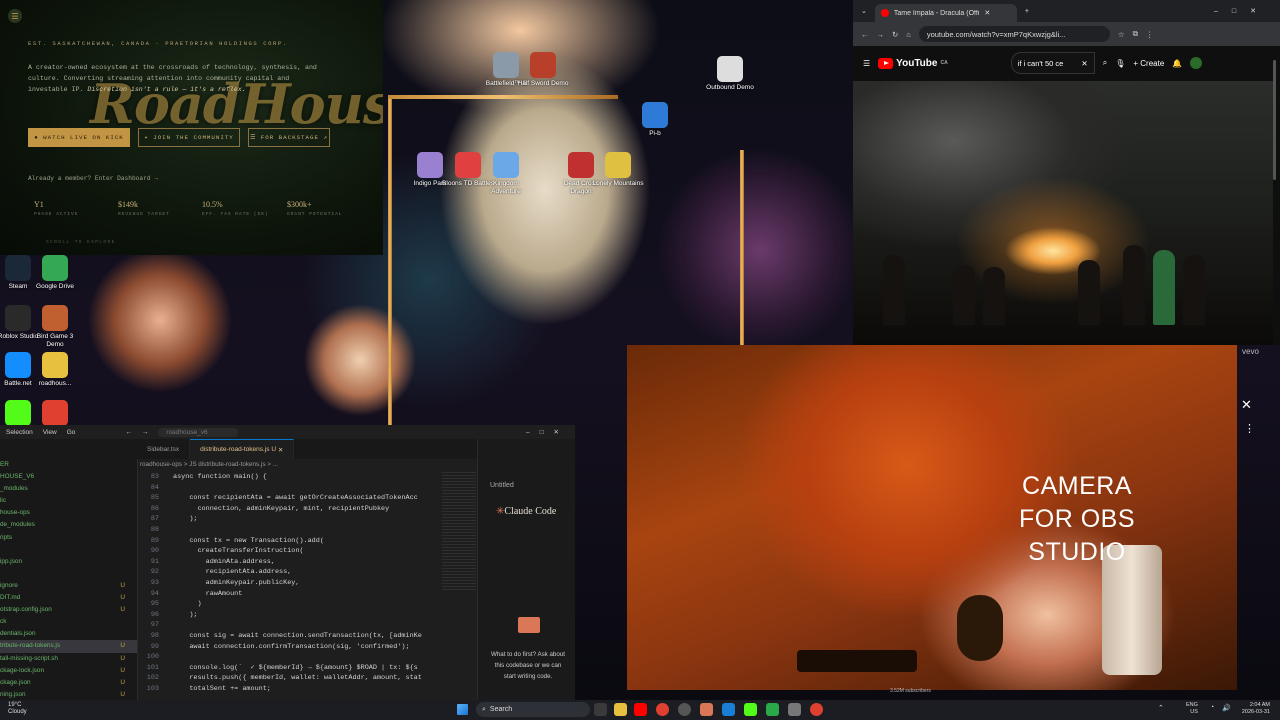 The width and height of the screenshot is (1280, 720). Describe the element at coordinates (618, 170) in the screenshot. I see `desktop-icon: Lonely Mountains` at that location.